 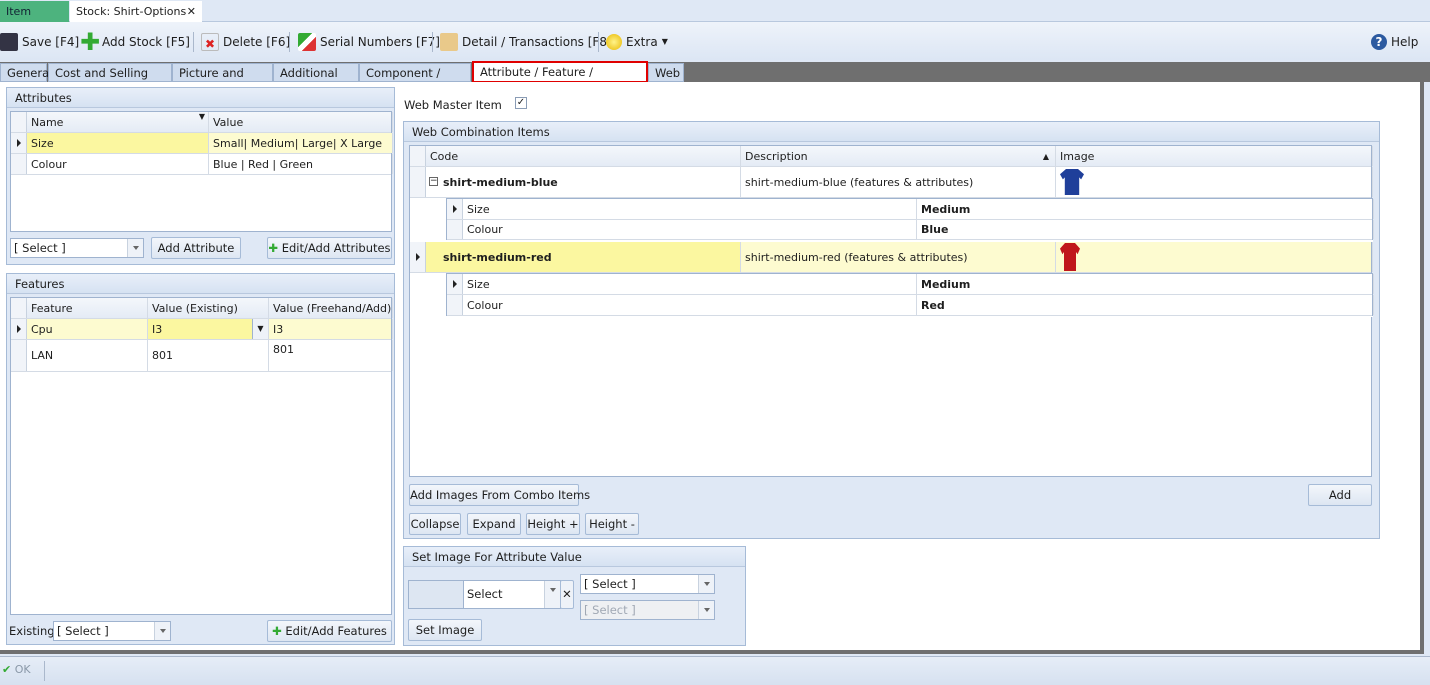 What do you see at coordinates (647, 610) in the screenshot?
I see `attribute-select-2: [ Select ]` at bounding box center [647, 610].